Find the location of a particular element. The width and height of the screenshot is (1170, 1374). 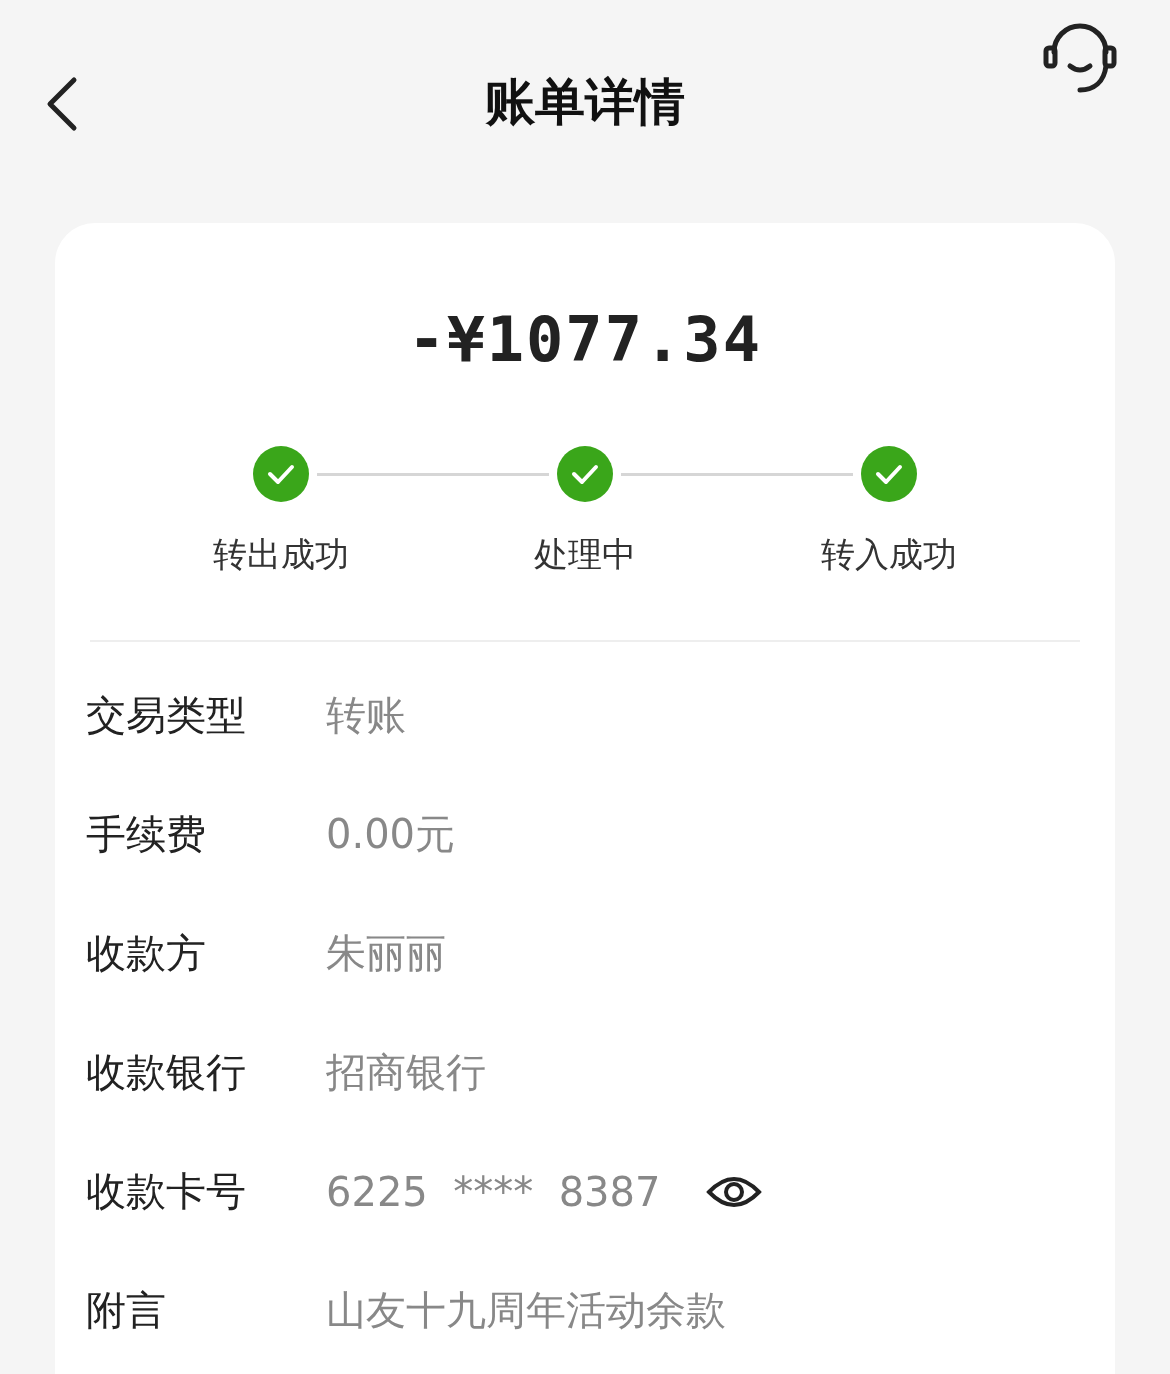

detail-value: 6225 **** 8387 is located at coordinates (493, 1191).